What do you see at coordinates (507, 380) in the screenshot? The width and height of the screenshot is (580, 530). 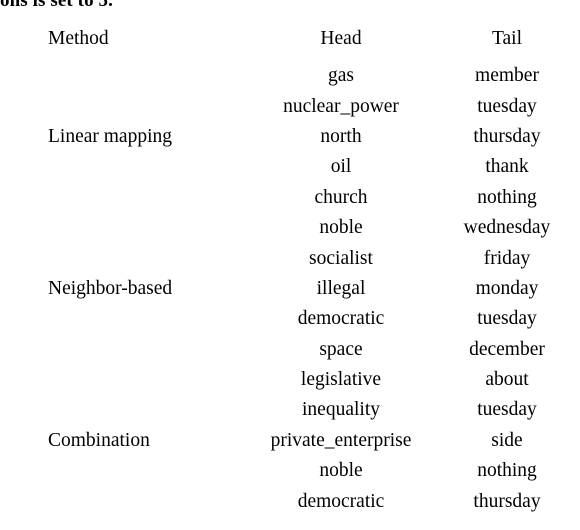 I see `tail-word: about` at bounding box center [507, 380].